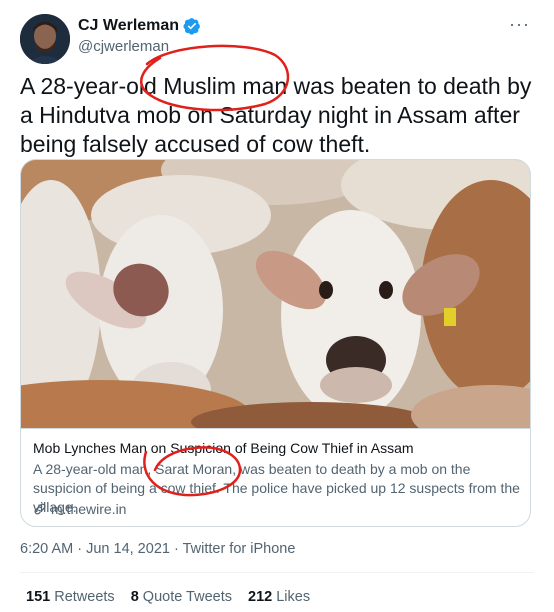 The height and width of the screenshot is (612, 554). What do you see at coordinates (260, 597) in the screenshot?
I see `likes-count: 212` at bounding box center [260, 597].